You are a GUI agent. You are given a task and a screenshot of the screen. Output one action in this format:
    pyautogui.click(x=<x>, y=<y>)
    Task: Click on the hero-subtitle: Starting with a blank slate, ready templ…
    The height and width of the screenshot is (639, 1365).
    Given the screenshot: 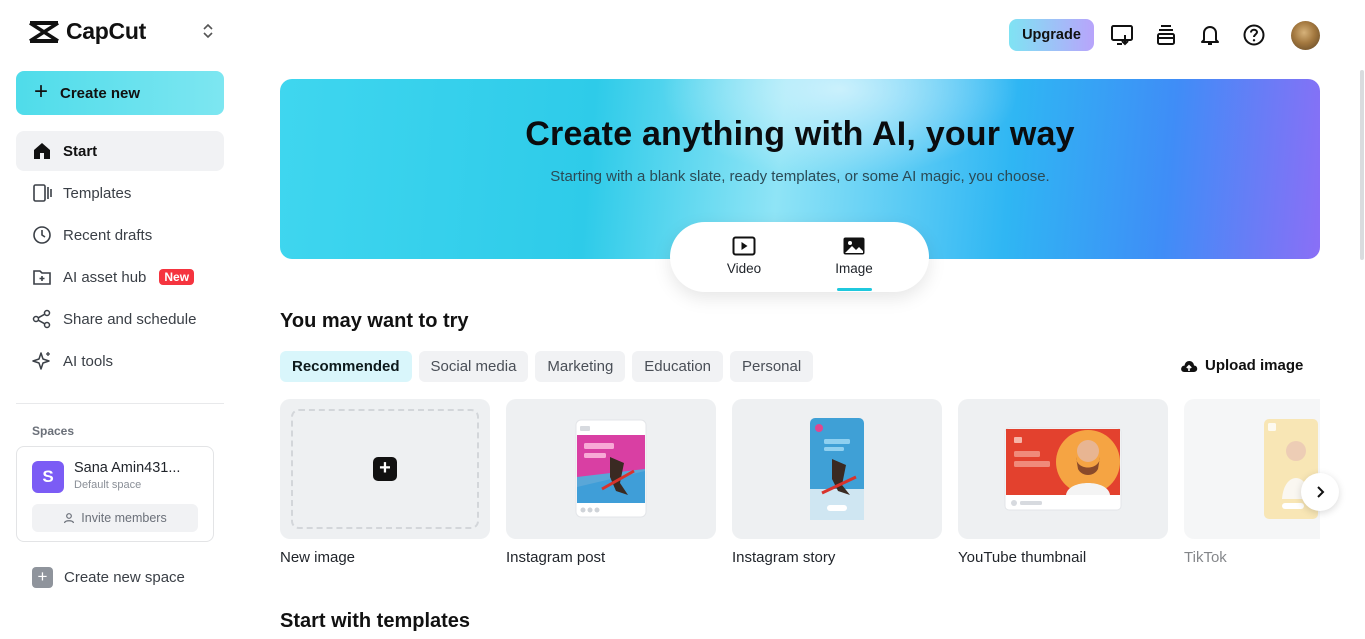 What is the action you would take?
    pyautogui.click(x=800, y=176)
    